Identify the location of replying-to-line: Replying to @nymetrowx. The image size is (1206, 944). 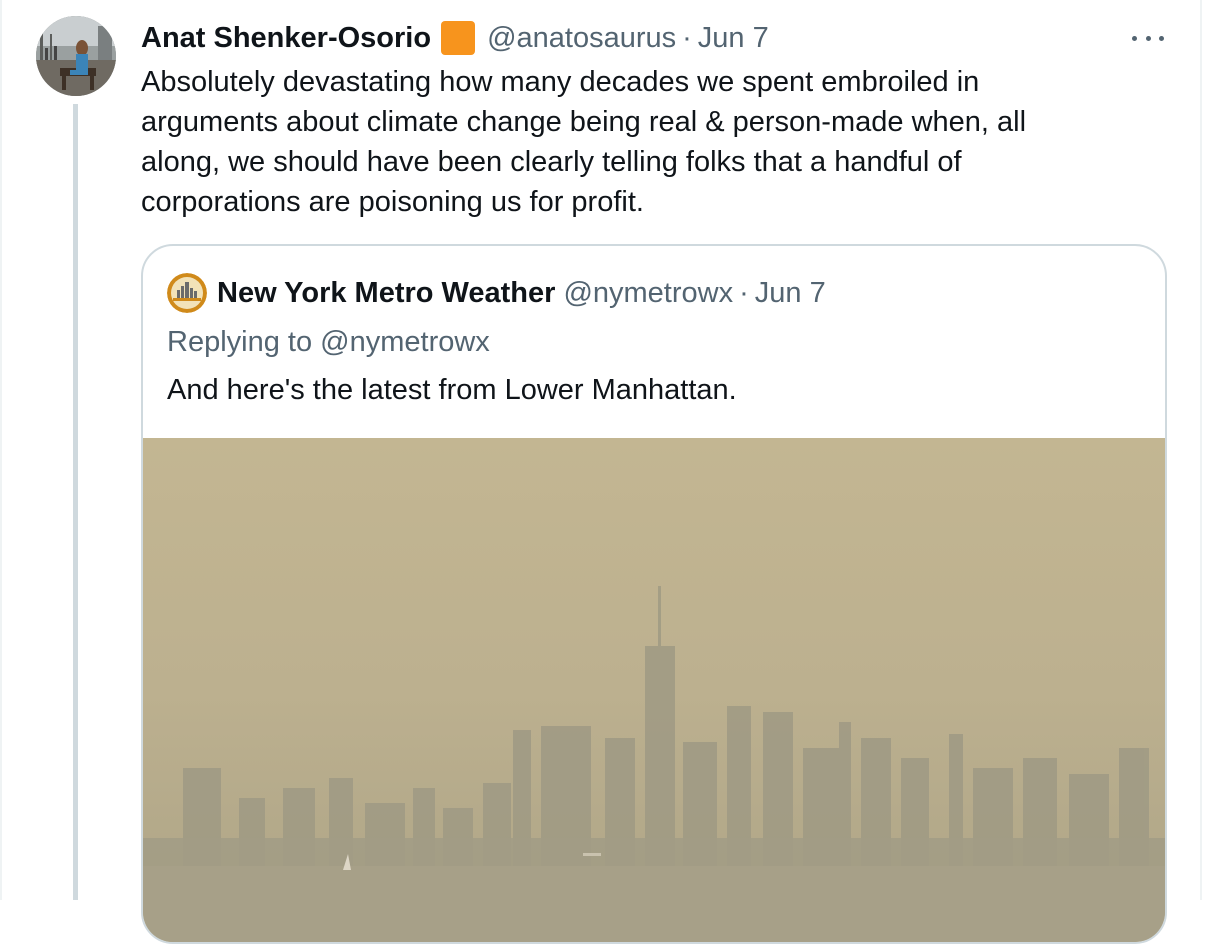
(328, 342).